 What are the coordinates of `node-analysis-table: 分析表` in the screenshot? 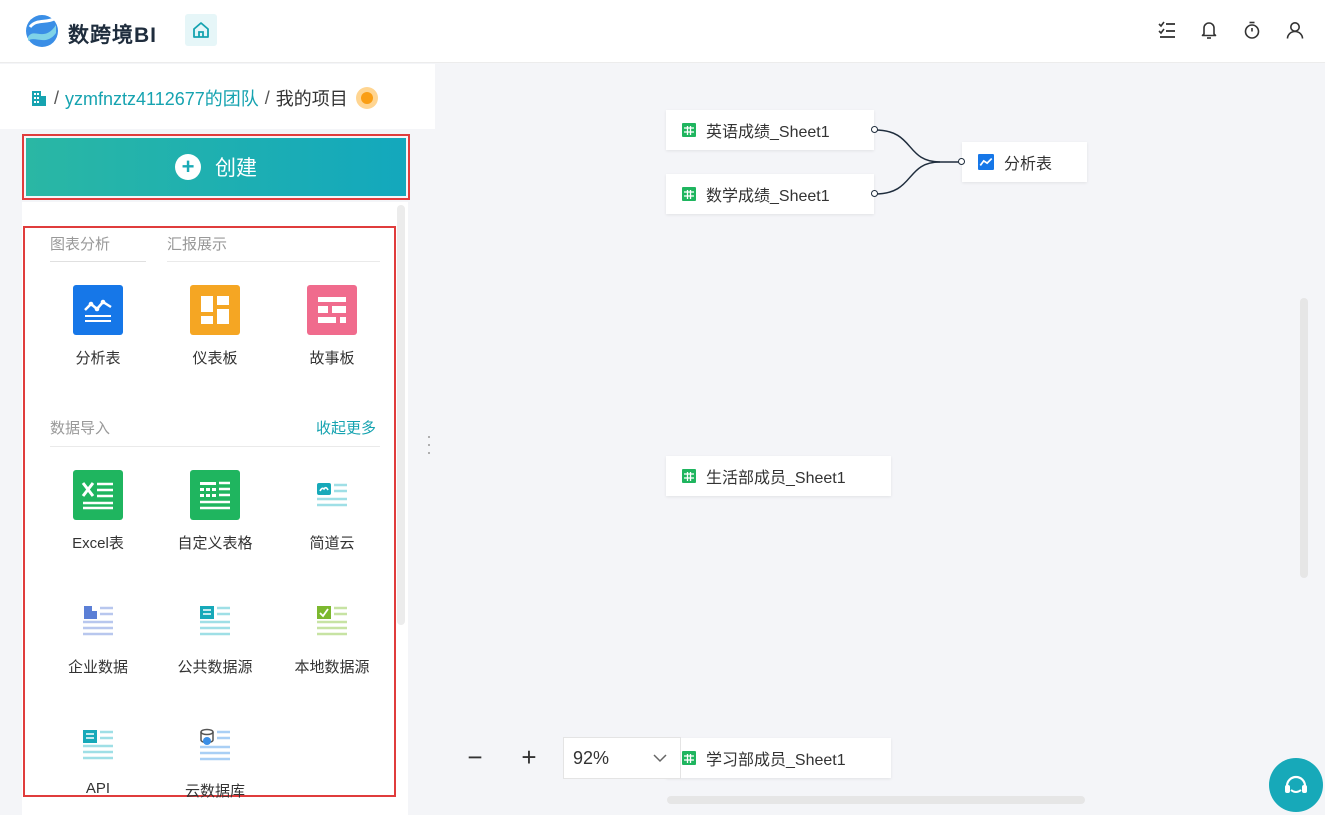 It's located at (1024, 162).